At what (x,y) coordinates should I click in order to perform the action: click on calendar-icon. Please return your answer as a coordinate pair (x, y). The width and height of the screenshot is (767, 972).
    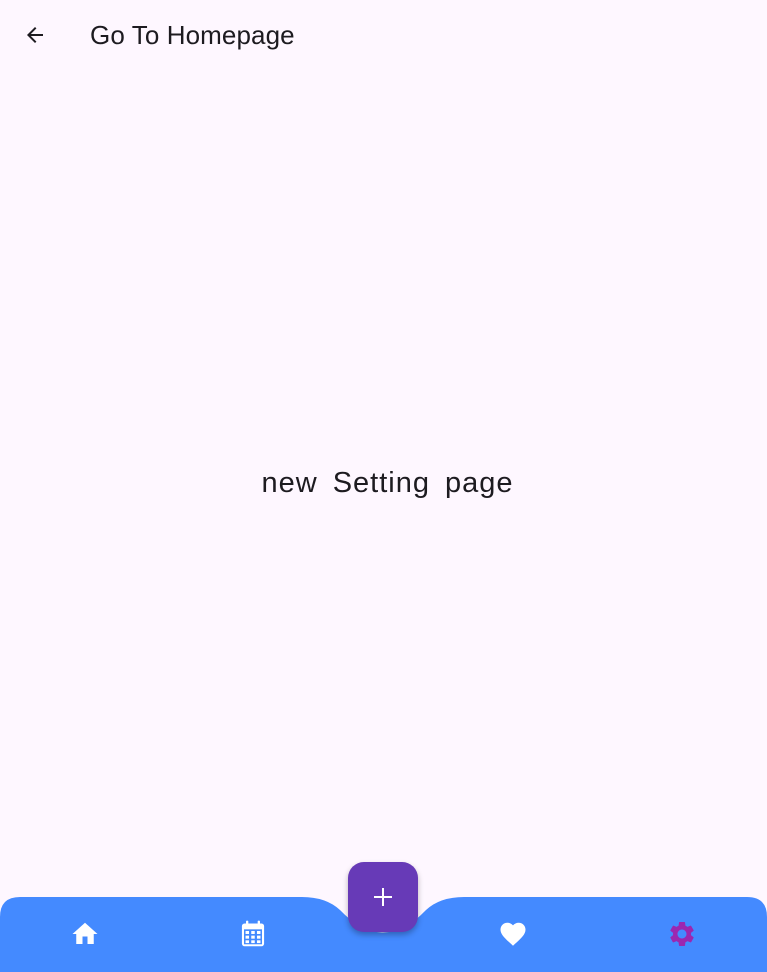
    Looking at the image, I should click on (253, 933).